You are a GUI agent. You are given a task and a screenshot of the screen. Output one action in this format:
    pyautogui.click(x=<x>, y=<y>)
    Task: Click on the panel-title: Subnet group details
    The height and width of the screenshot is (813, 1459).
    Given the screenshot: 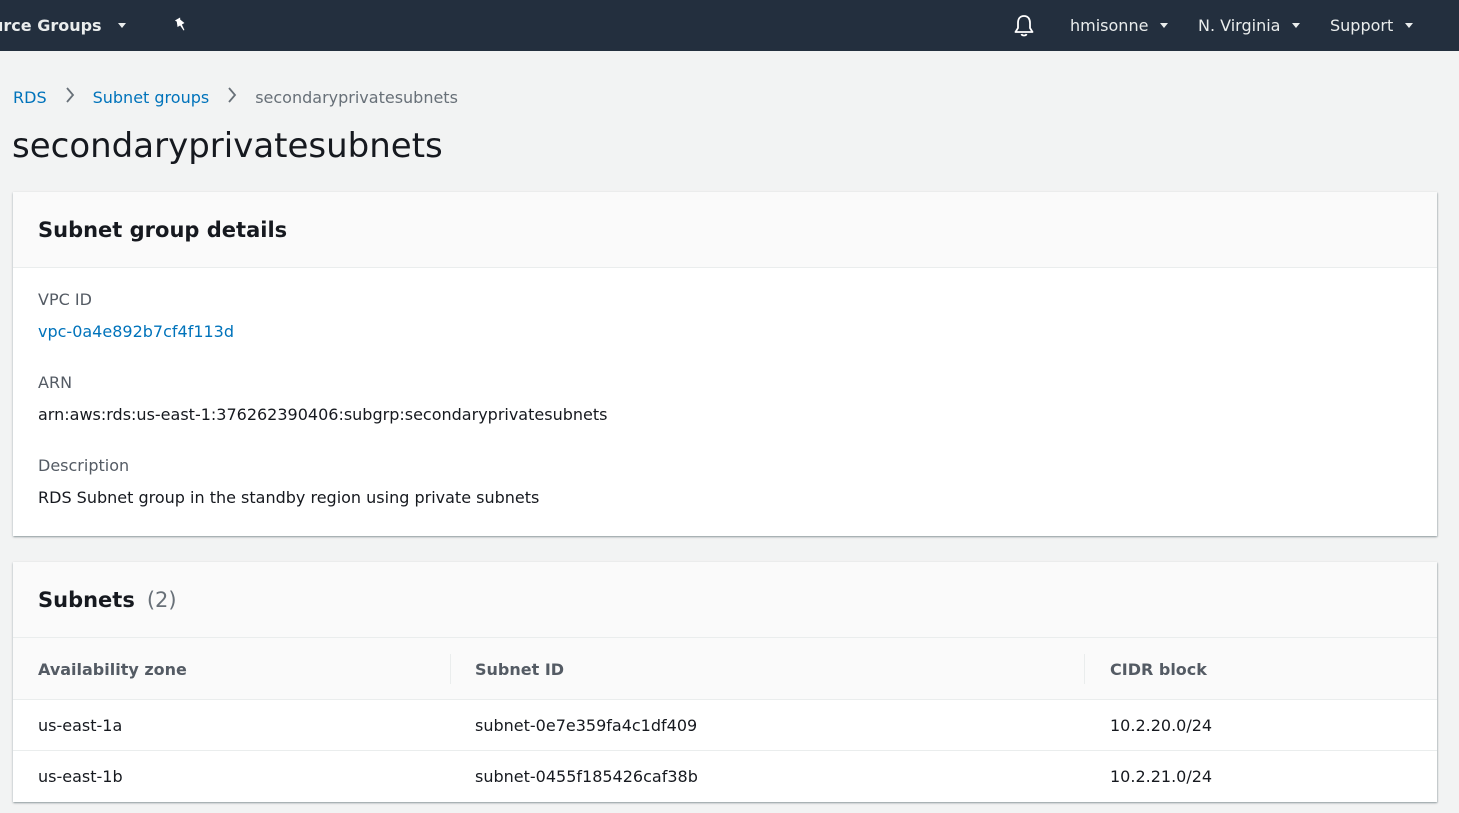 What is the action you would take?
    pyautogui.click(x=163, y=229)
    